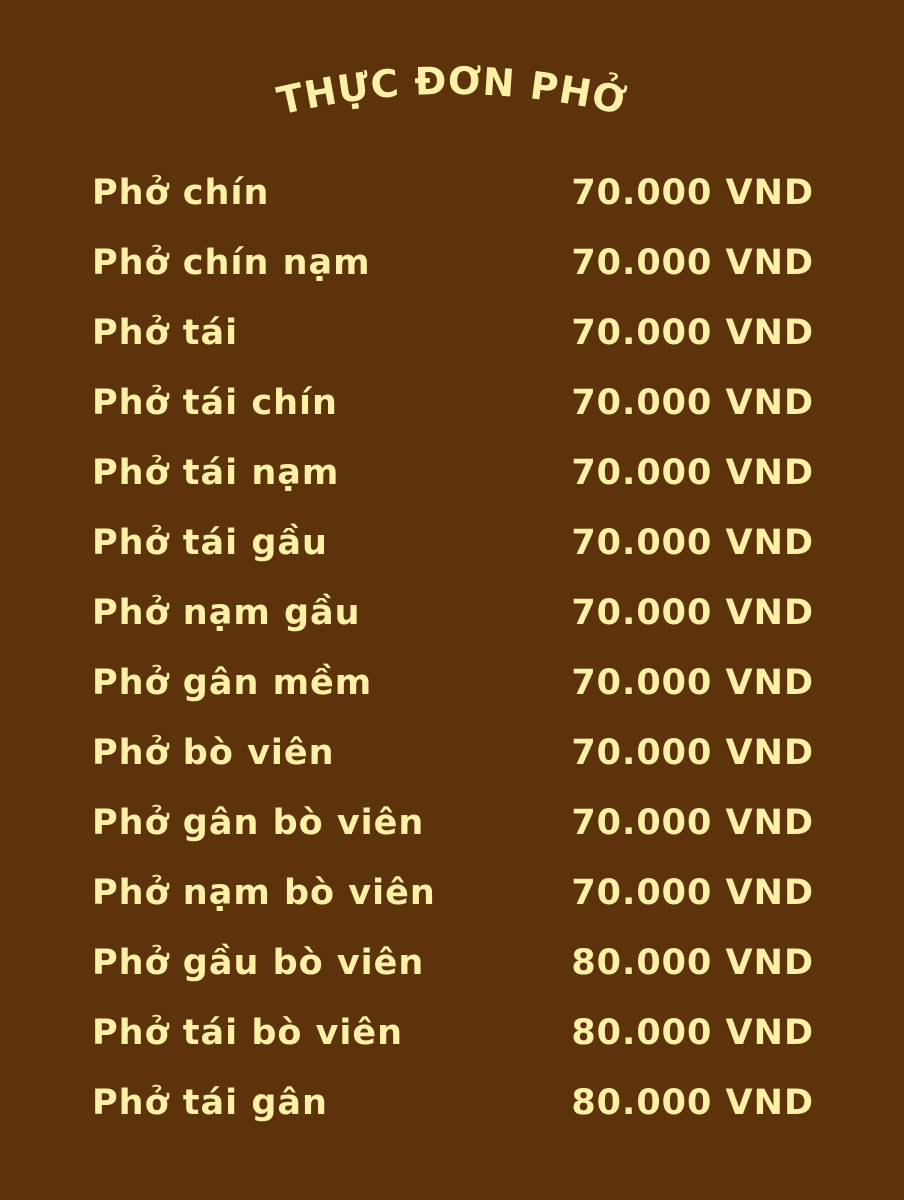  Describe the element at coordinates (453, 753) in the screenshot. I see `menu-item: Phở bò viên 70.000 VND` at that location.